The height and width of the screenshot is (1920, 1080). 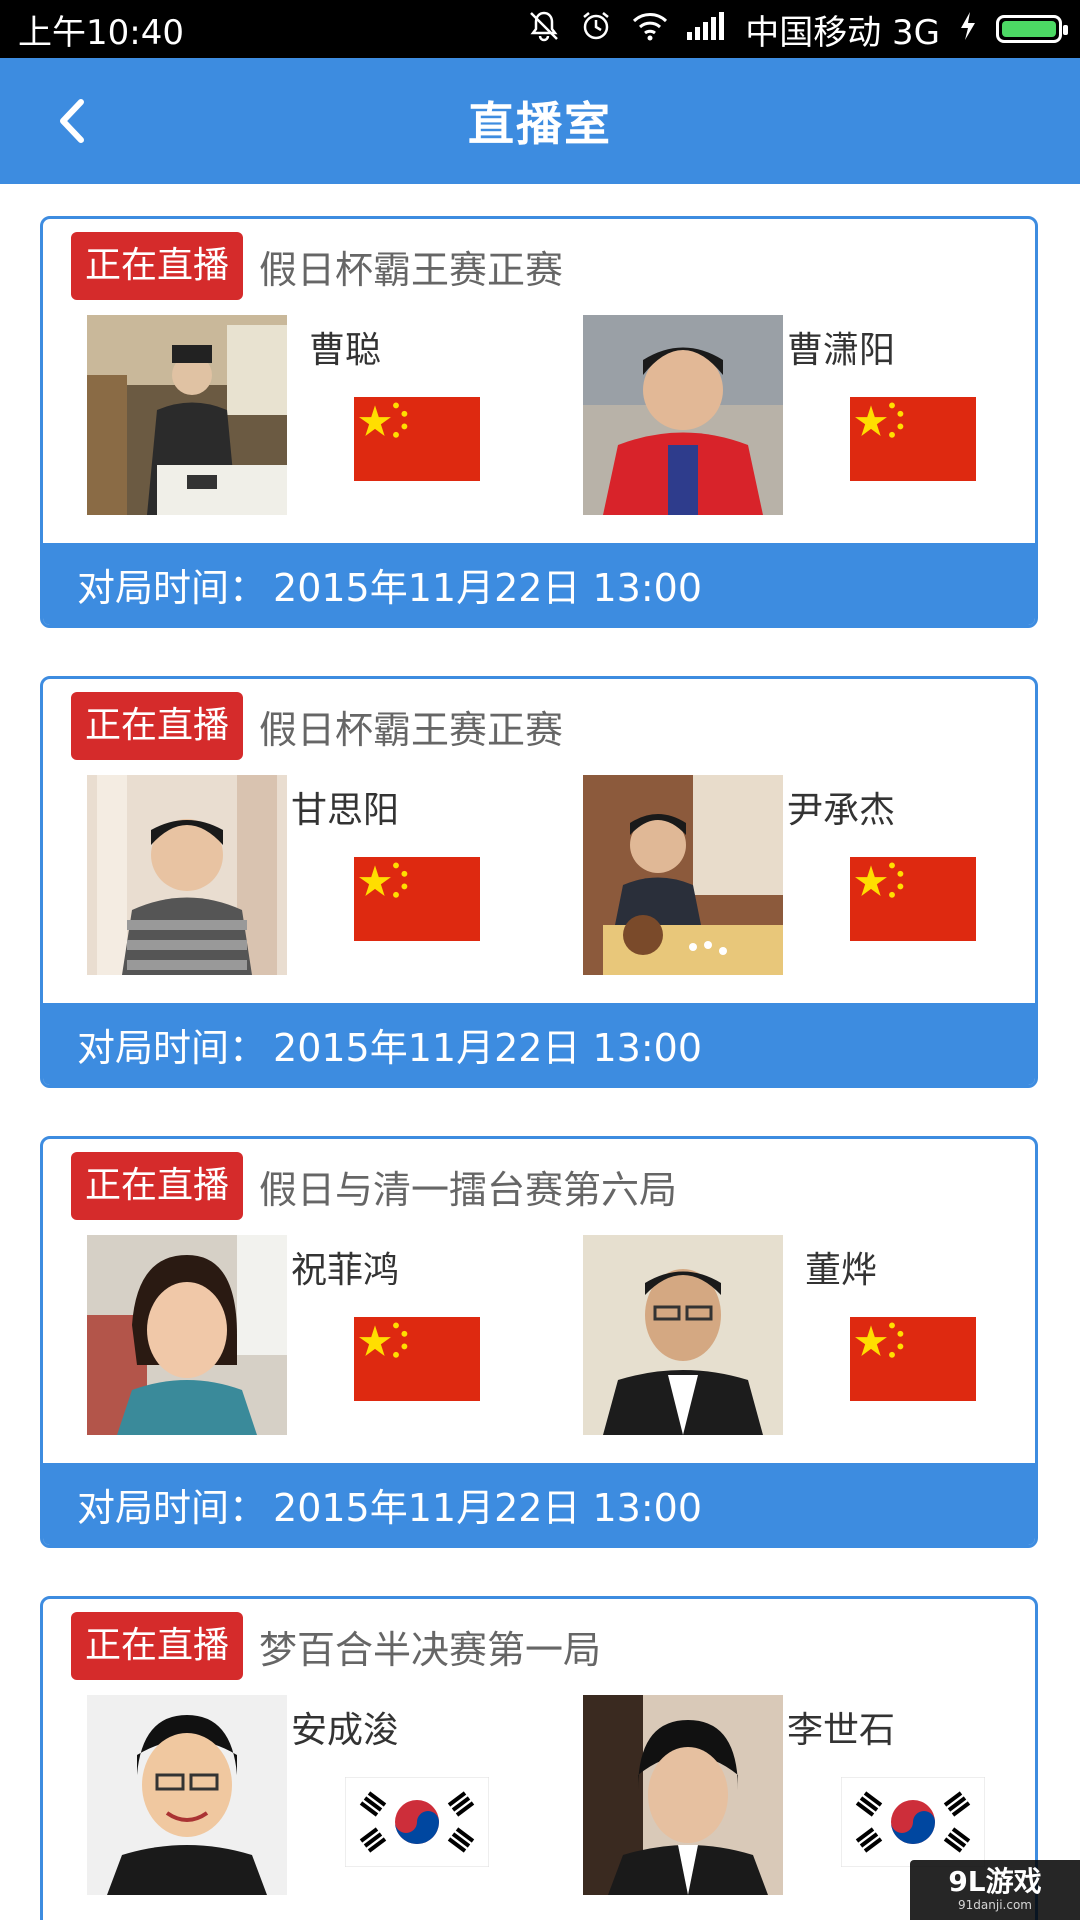 What do you see at coordinates (430, 1649) in the screenshot?
I see `match-title: 梦百合半决赛第一局` at bounding box center [430, 1649].